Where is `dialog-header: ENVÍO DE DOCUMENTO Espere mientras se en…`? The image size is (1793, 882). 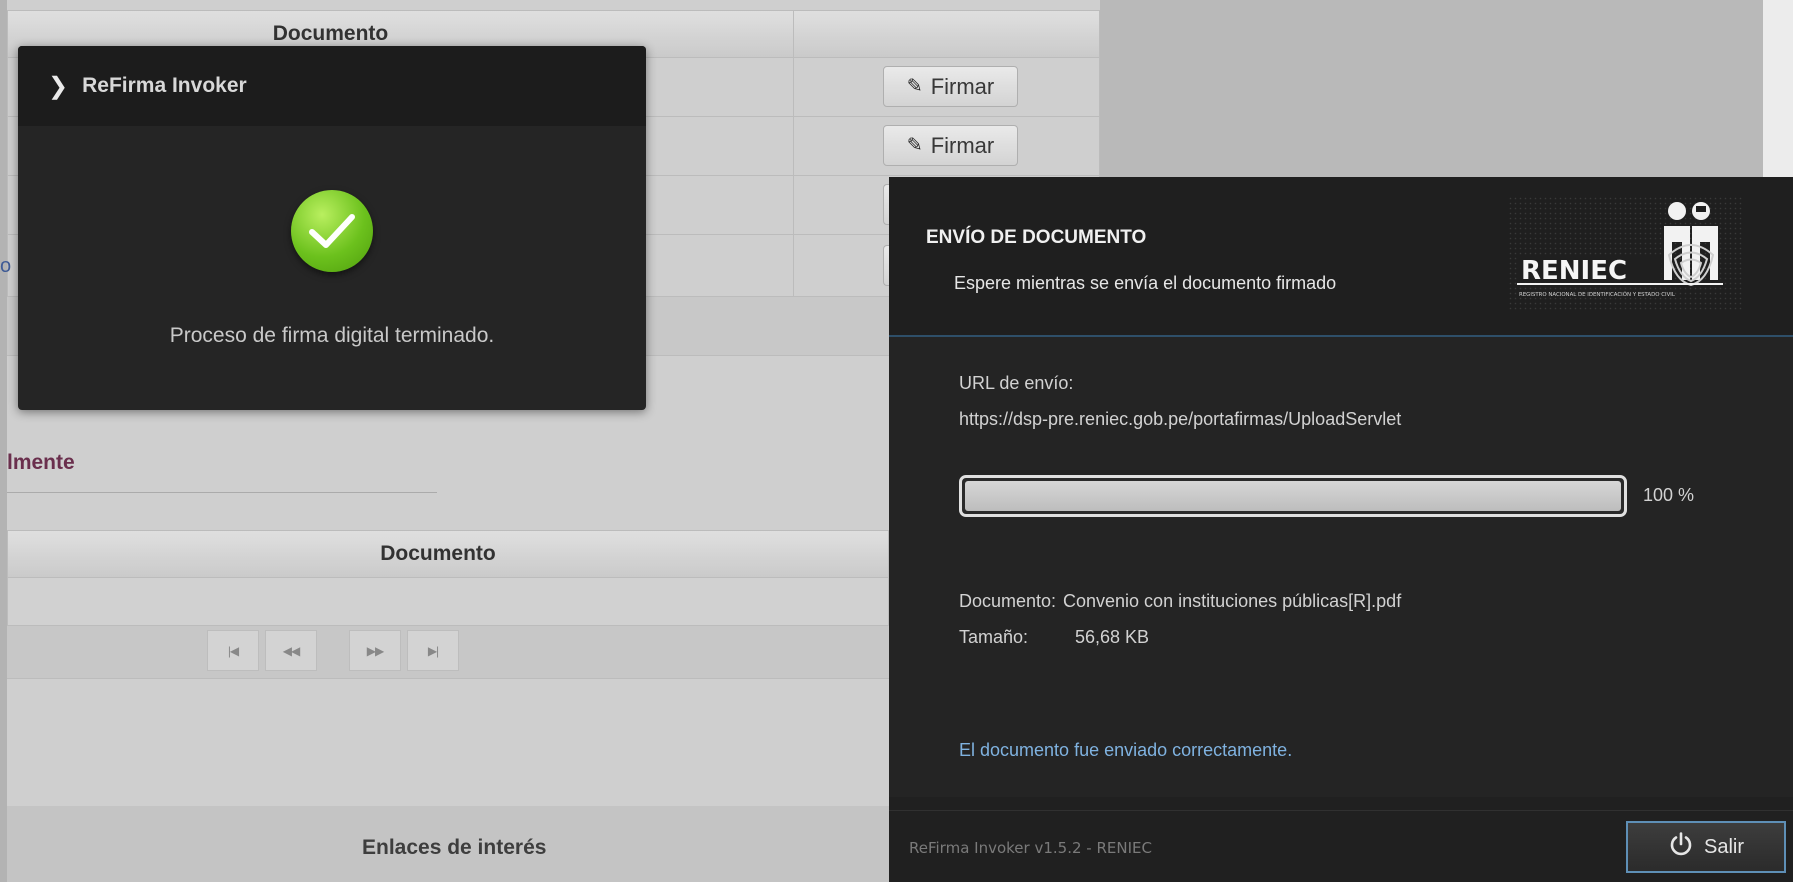
dialog-header: ENVÍO DE DOCUMENTO Espere mientras se en… is located at coordinates (1341, 257).